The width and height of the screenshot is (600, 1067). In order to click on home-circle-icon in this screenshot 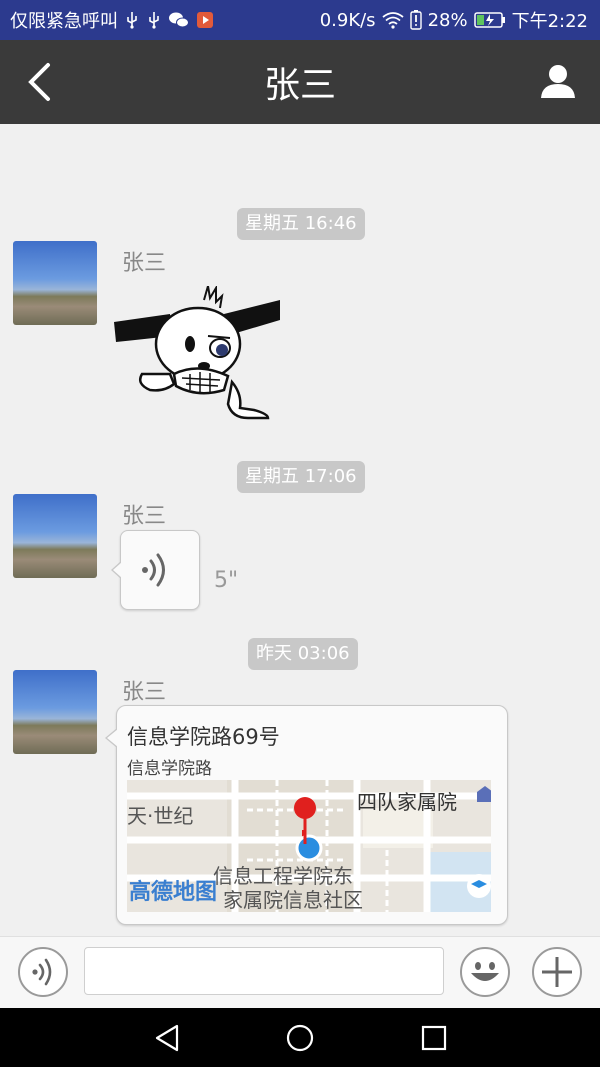, I will do `click(300, 1038)`.